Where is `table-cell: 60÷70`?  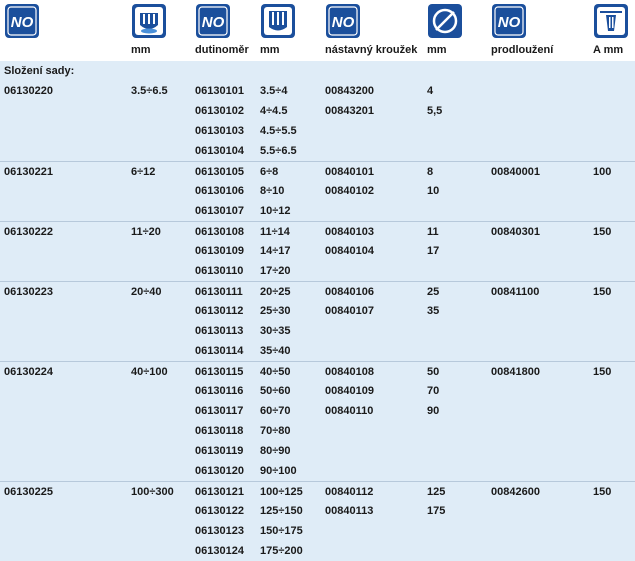 table-cell: 60÷70 is located at coordinates (275, 411).